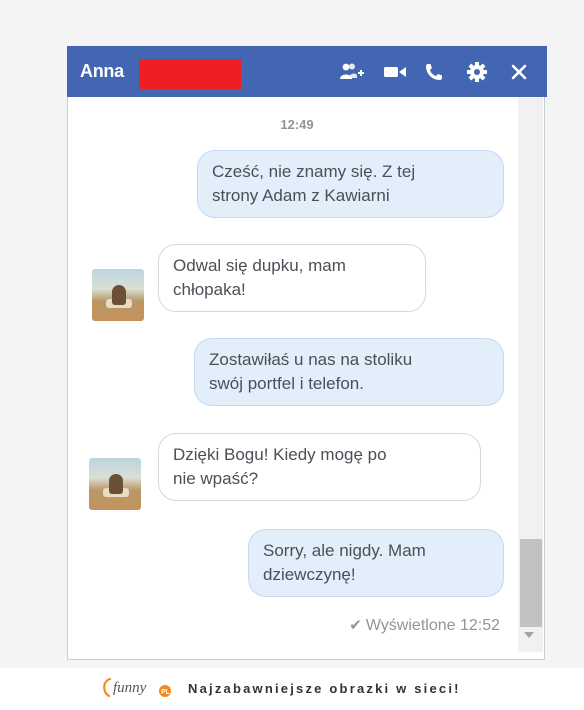 This screenshot has width=584, height=710. Describe the element at coordinates (477, 72) in the screenshot. I see `gear-icon` at that location.